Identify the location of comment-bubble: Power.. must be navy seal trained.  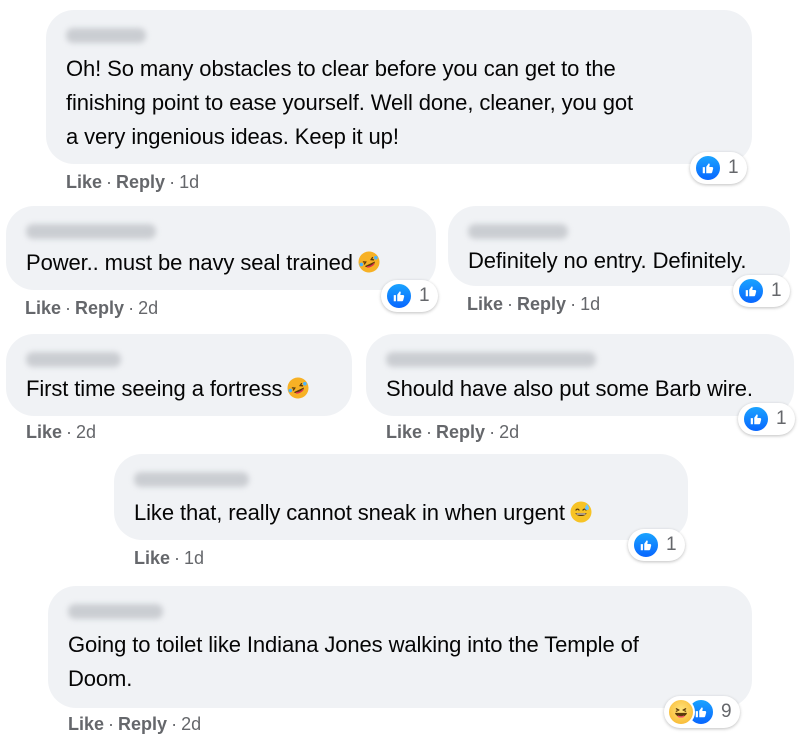
(221, 248).